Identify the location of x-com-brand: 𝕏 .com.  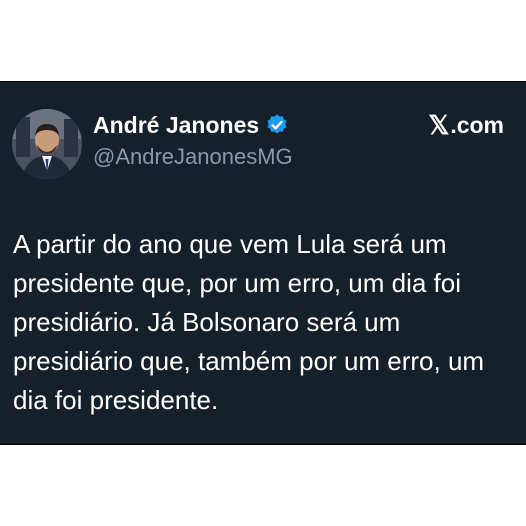
(466, 125).